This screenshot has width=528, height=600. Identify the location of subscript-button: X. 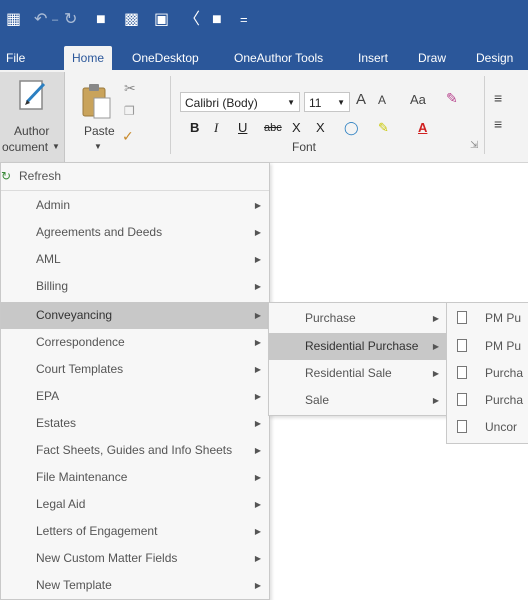
(296, 128).